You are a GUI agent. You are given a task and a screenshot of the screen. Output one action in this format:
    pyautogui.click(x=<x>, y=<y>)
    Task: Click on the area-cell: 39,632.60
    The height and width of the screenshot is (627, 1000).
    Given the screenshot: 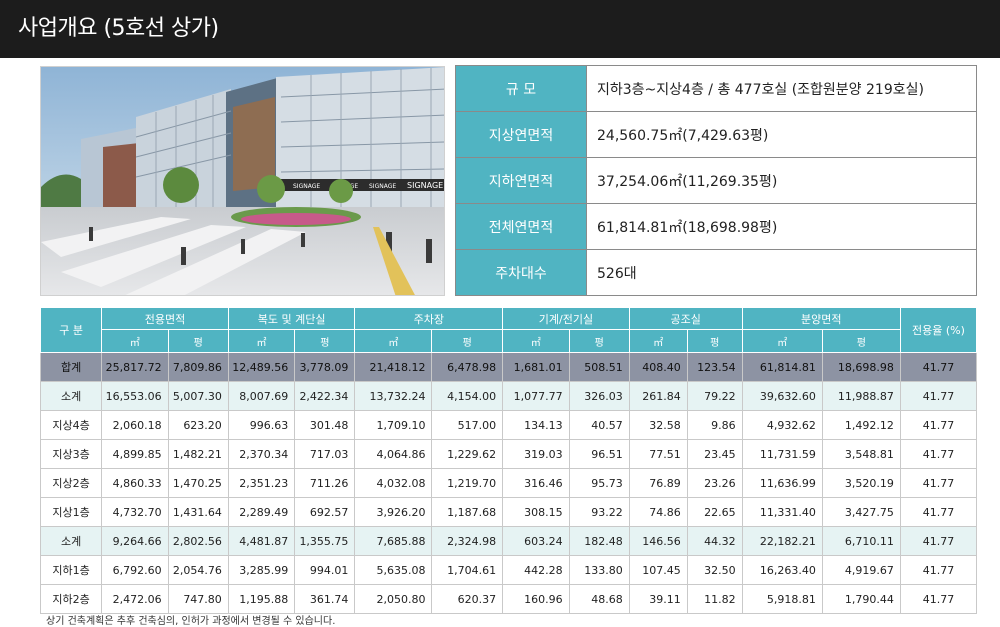 What is the action you would take?
    pyautogui.click(x=782, y=396)
    